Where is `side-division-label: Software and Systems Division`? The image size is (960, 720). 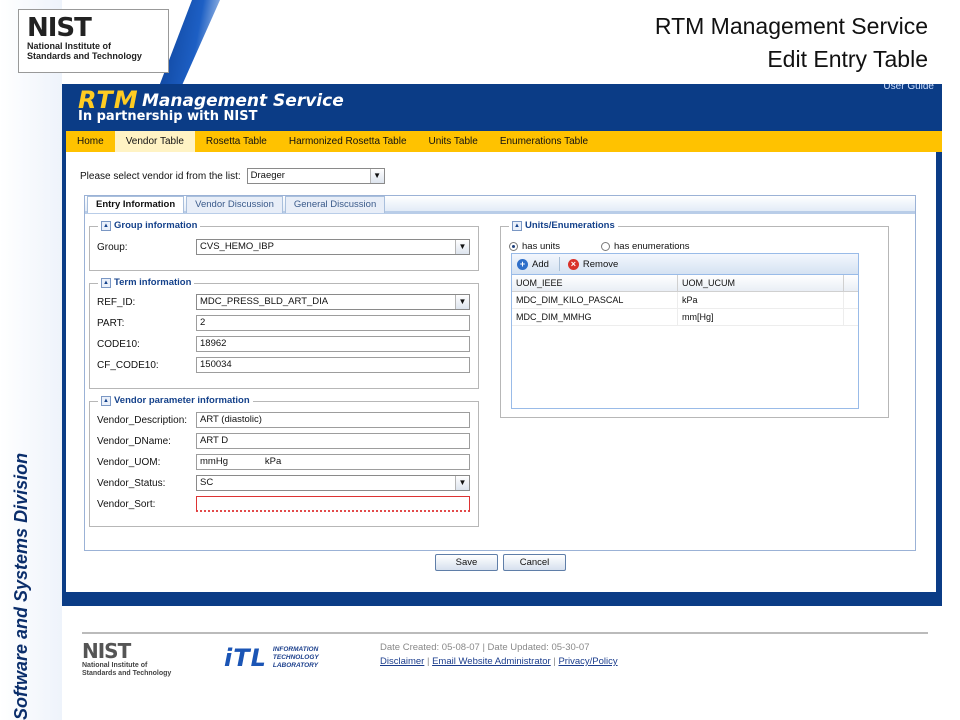
side-division-label: Software and Systems Division is located at coordinates (21, 586).